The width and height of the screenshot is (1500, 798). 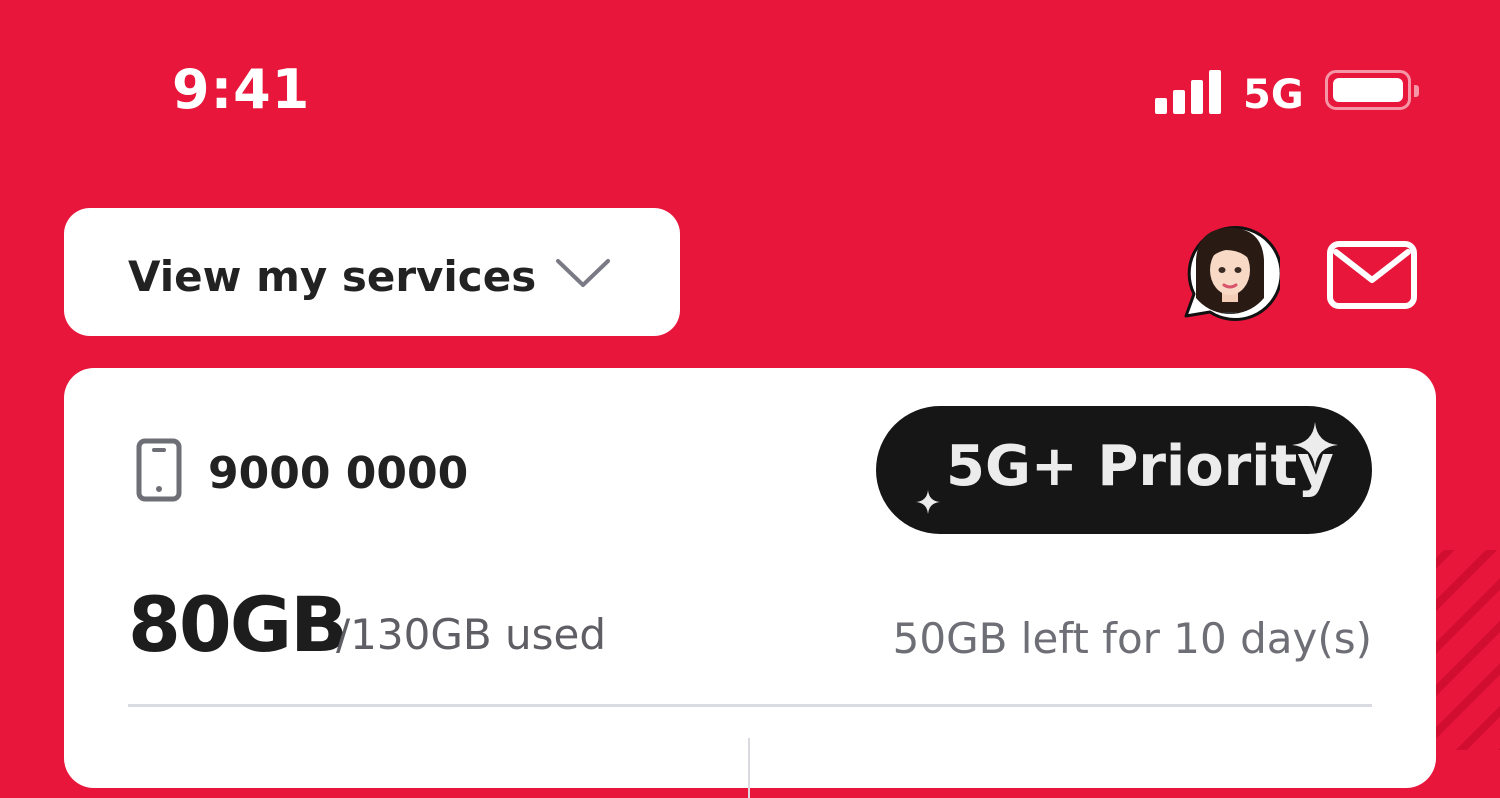 What do you see at coordinates (241, 89) in the screenshot?
I see `status-time: 9:41` at bounding box center [241, 89].